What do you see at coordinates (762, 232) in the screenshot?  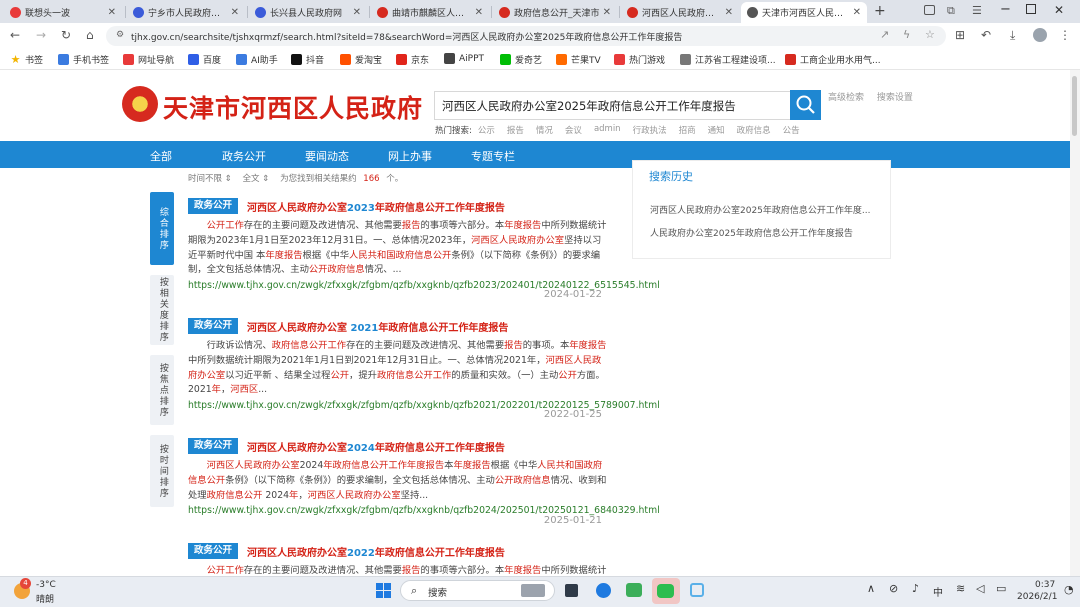 I see `history-item: 人民政府办公室2025年政府信息公开工作年度报告` at bounding box center [762, 232].